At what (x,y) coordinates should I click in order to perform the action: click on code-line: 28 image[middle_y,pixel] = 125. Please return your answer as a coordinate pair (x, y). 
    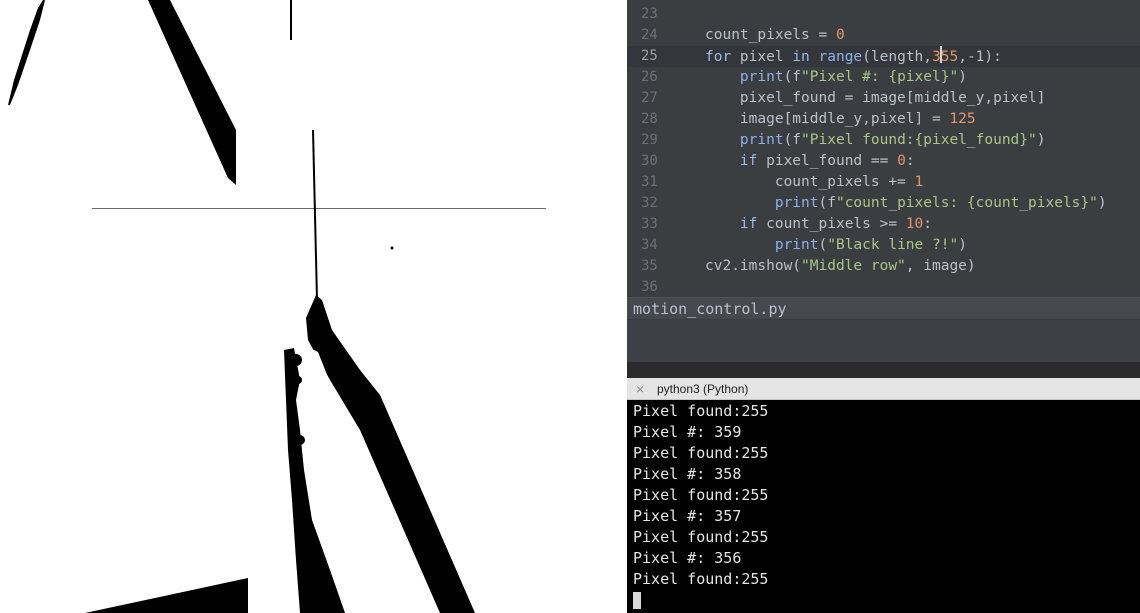
    Looking at the image, I should click on (883, 119).